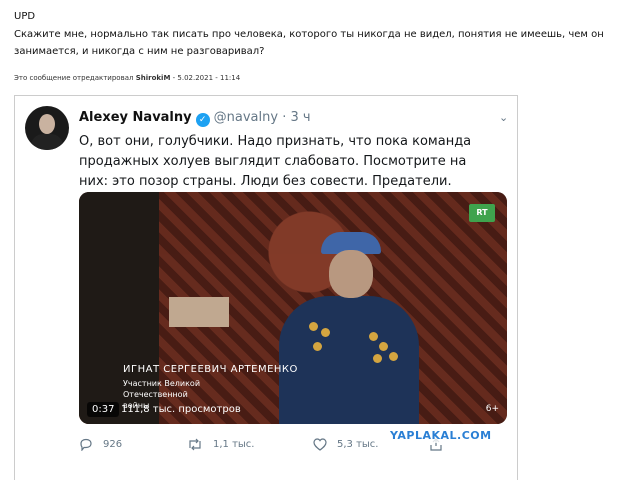  What do you see at coordinates (47, 128) in the screenshot?
I see `avatar` at bounding box center [47, 128].